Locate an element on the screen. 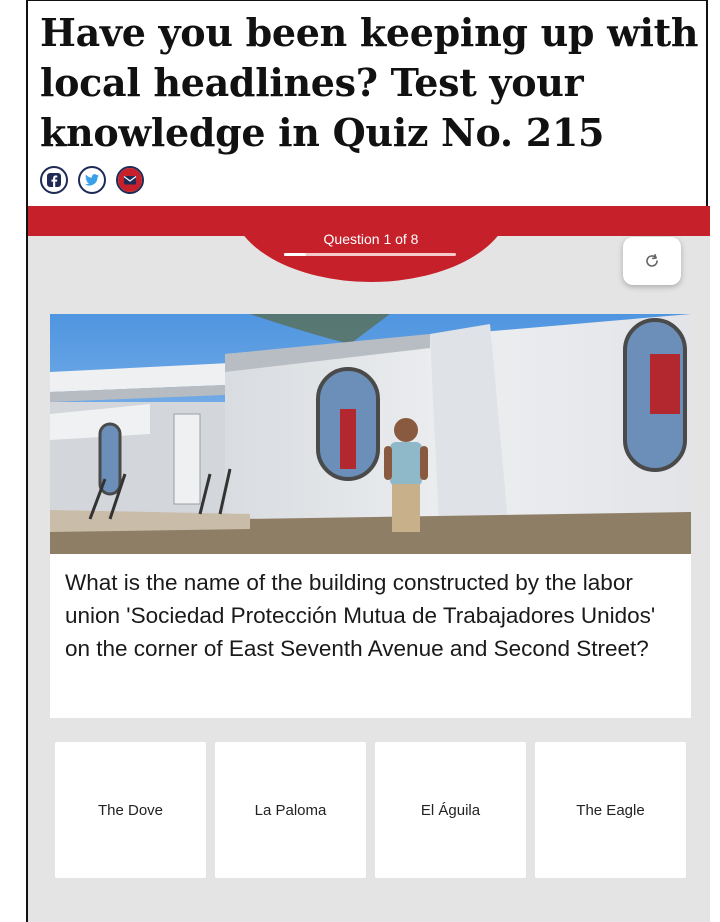 This screenshot has height=922, width=720. facebook-share-button is located at coordinates (54, 180).